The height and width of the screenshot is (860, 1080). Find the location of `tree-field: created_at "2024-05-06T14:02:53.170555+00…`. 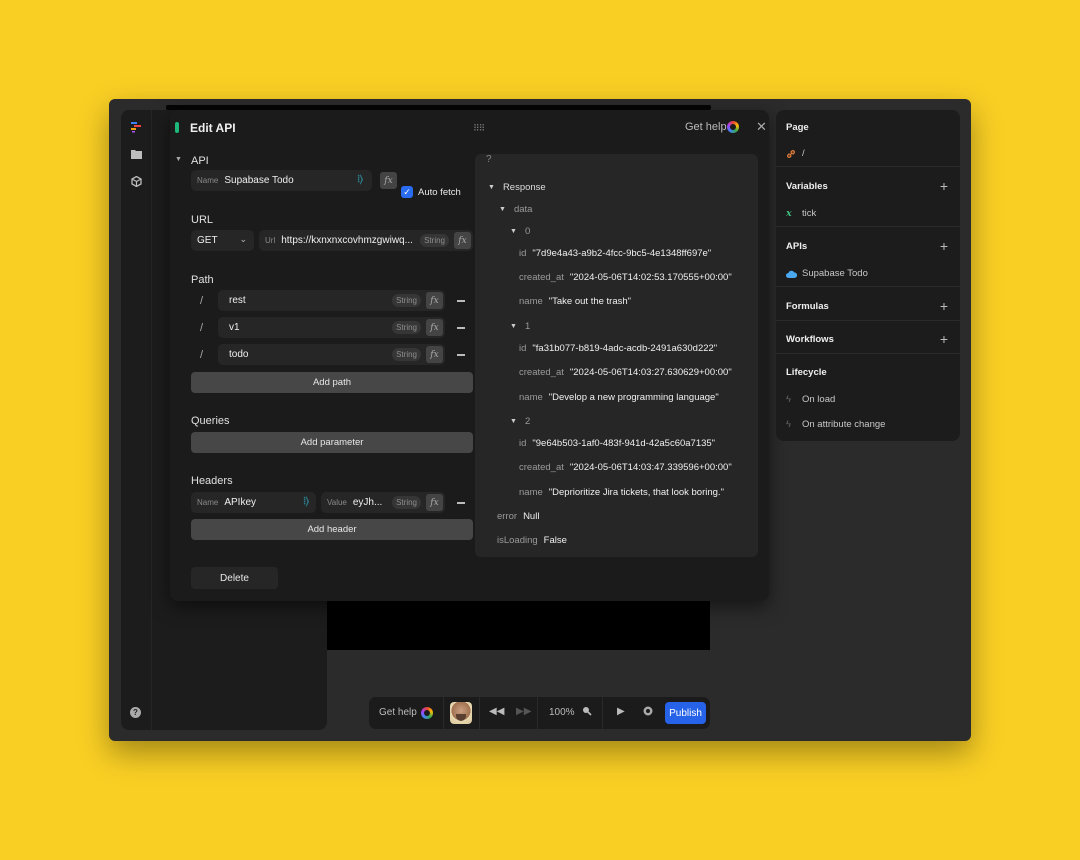

tree-field: created_at "2024-05-06T14:02:53.170555+00… is located at coordinates (625, 277).